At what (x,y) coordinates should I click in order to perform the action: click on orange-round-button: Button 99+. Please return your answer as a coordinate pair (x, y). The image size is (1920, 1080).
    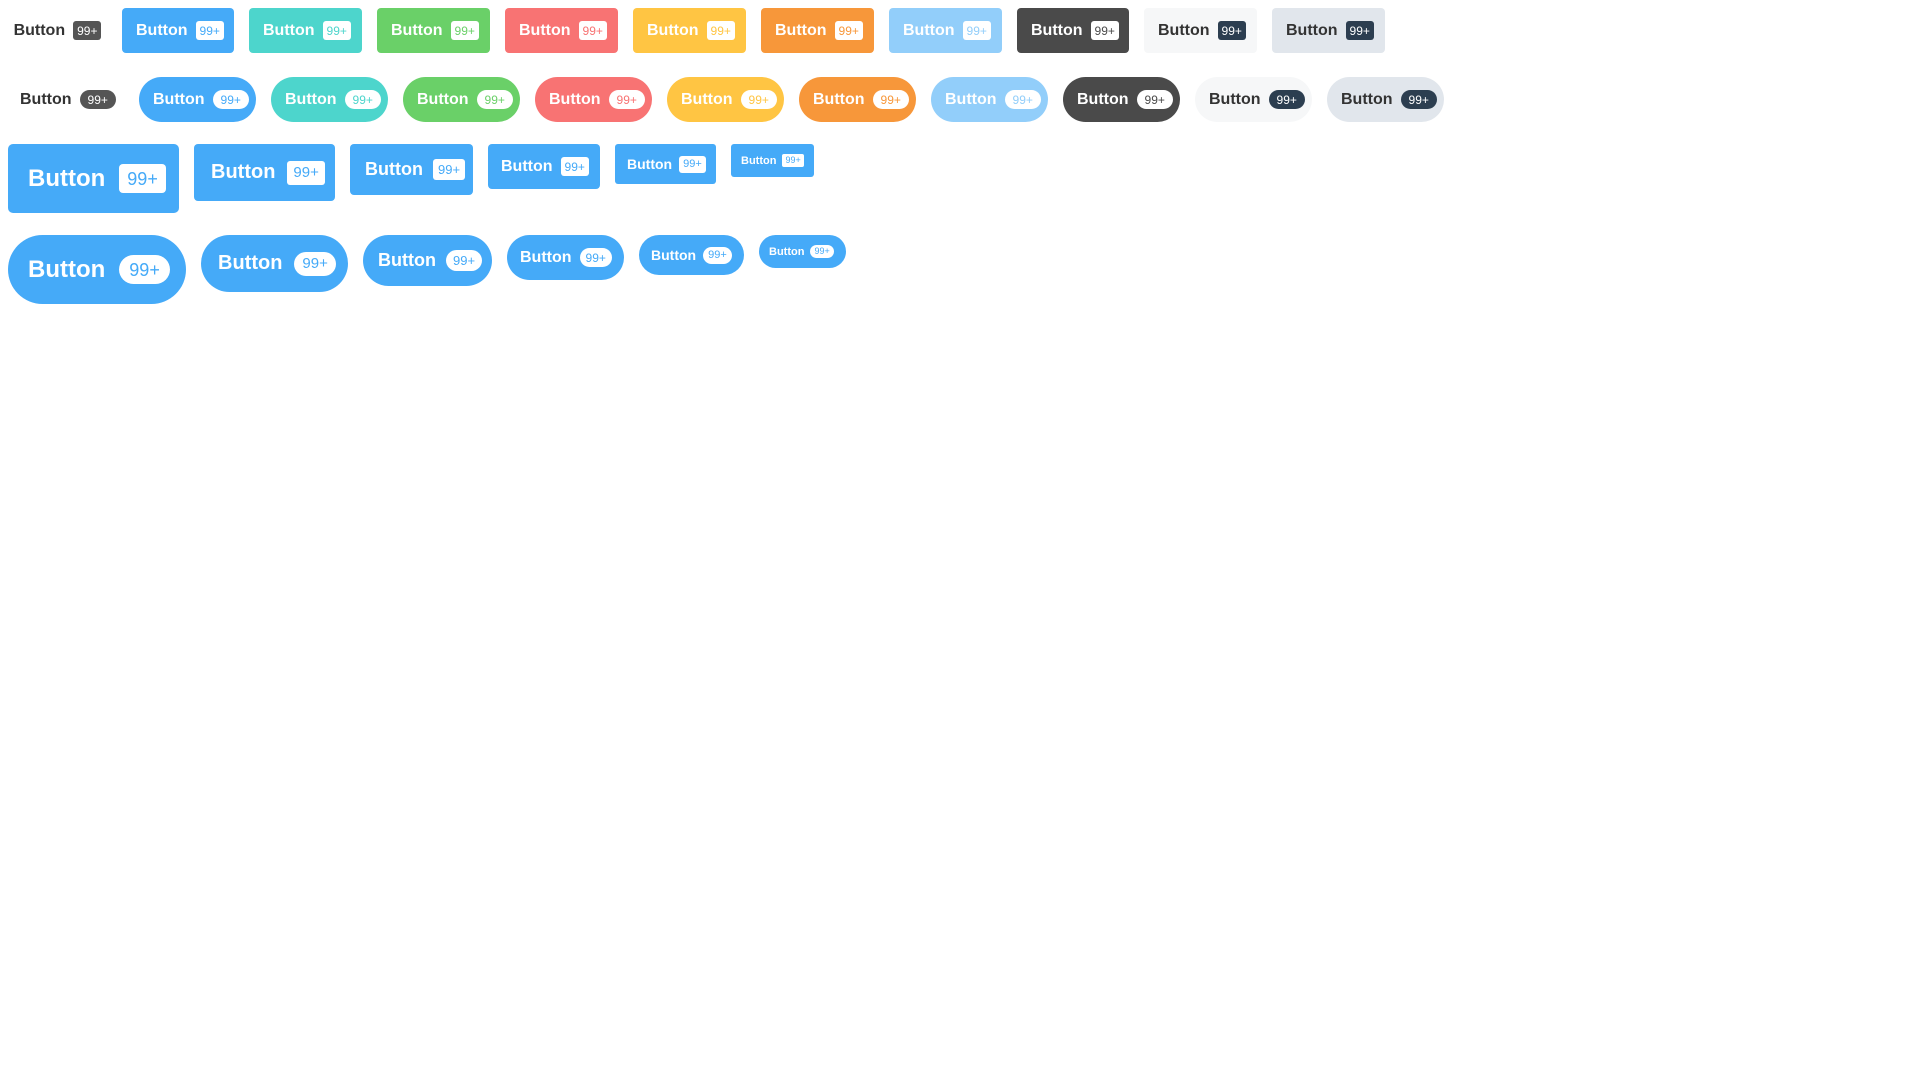
    Looking at the image, I should click on (857, 99).